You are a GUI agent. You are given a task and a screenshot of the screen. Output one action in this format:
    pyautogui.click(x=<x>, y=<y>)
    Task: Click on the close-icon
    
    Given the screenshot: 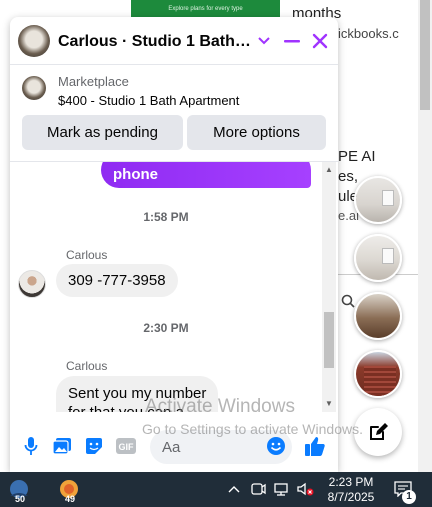 What is the action you would take?
    pyautogui.click(x=320, y=41)
    